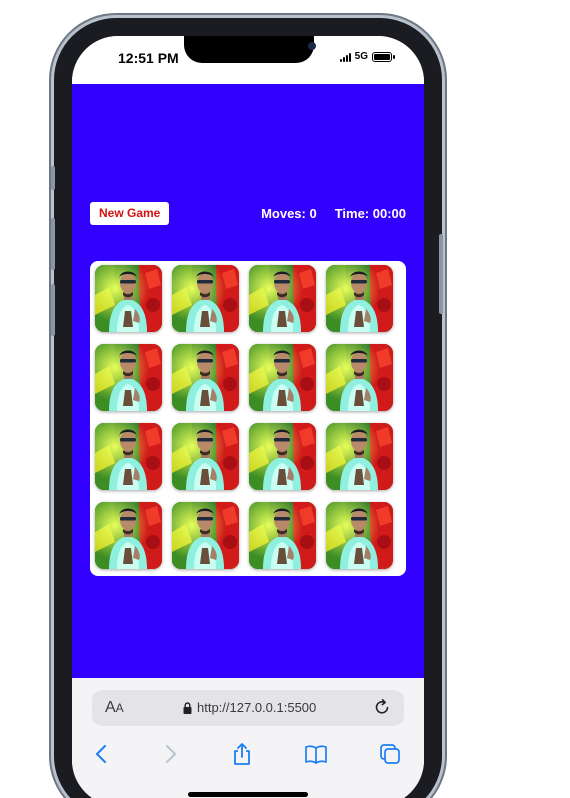 This screenshot has width=570, height=798. I want to click on power-button, so click(441, 274).